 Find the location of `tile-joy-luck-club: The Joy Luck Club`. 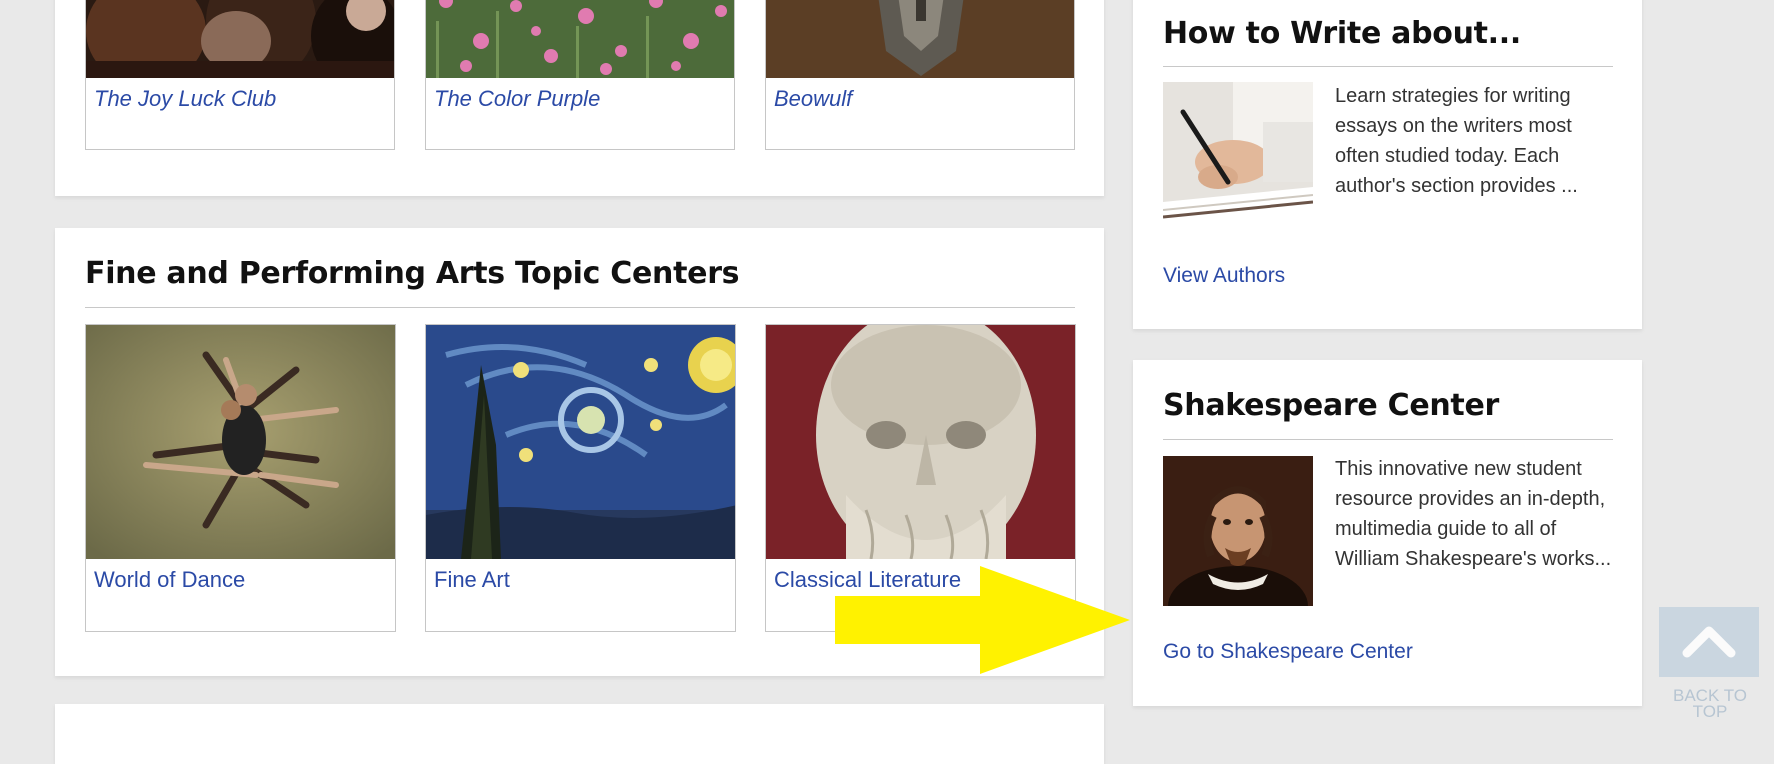

tile-joy-luck-club: The Joy Luck Club is located at coordinates (240, 75).